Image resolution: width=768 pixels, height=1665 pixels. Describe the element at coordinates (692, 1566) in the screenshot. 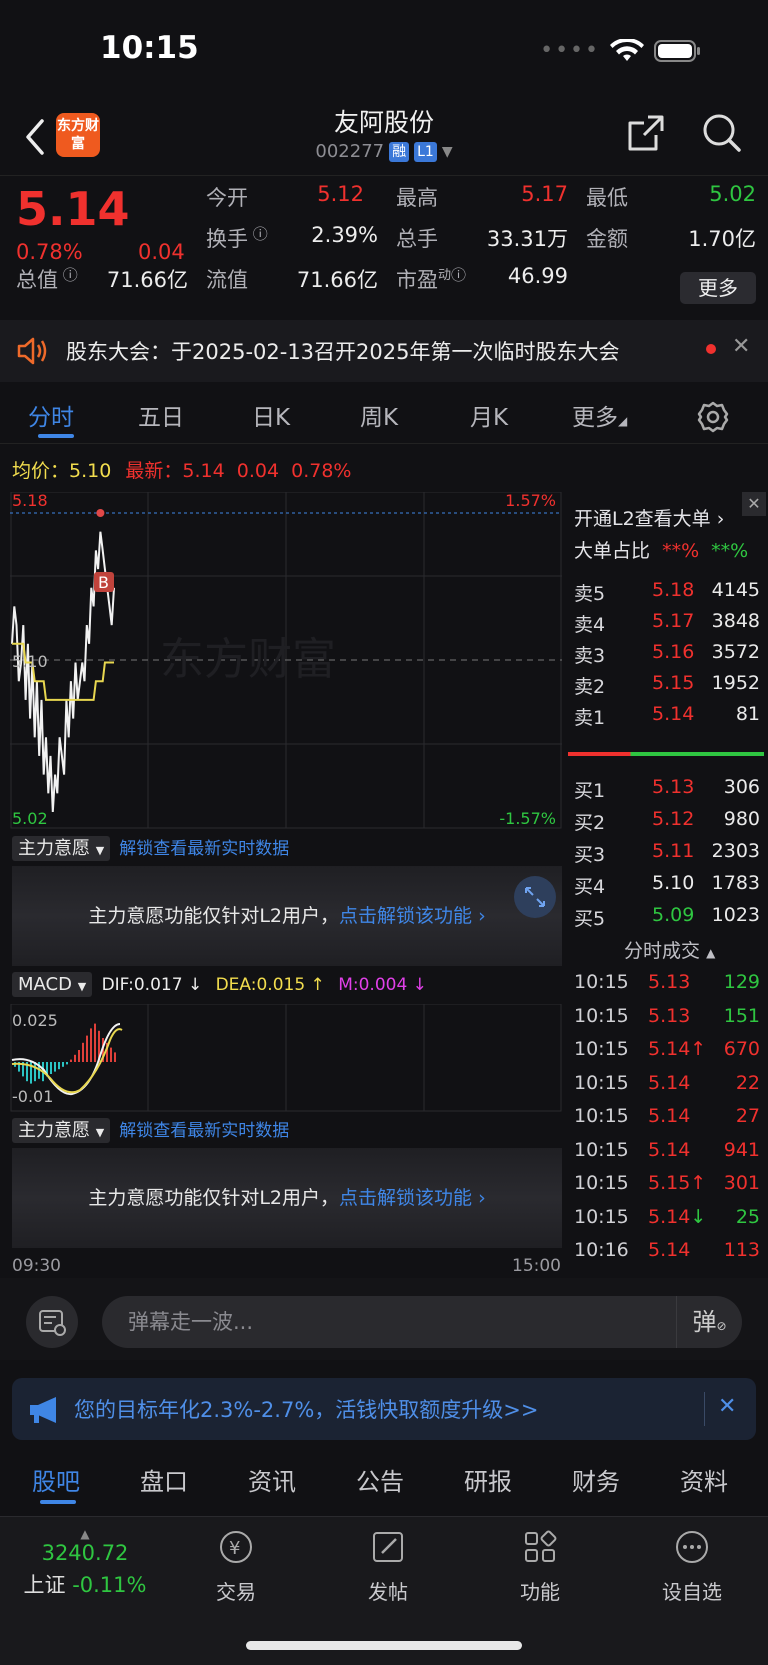

I see `tab-watchlist: 设自选` at that location.